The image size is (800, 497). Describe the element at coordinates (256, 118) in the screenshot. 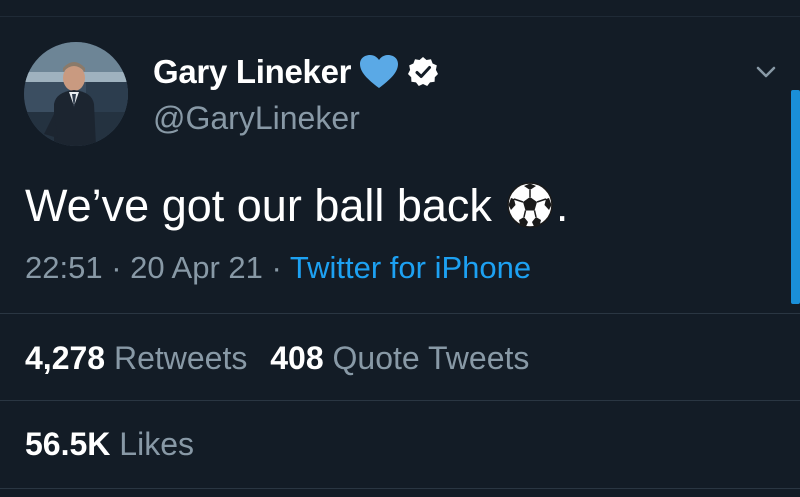

I see `author-handle: @GaryLineker` at that location.